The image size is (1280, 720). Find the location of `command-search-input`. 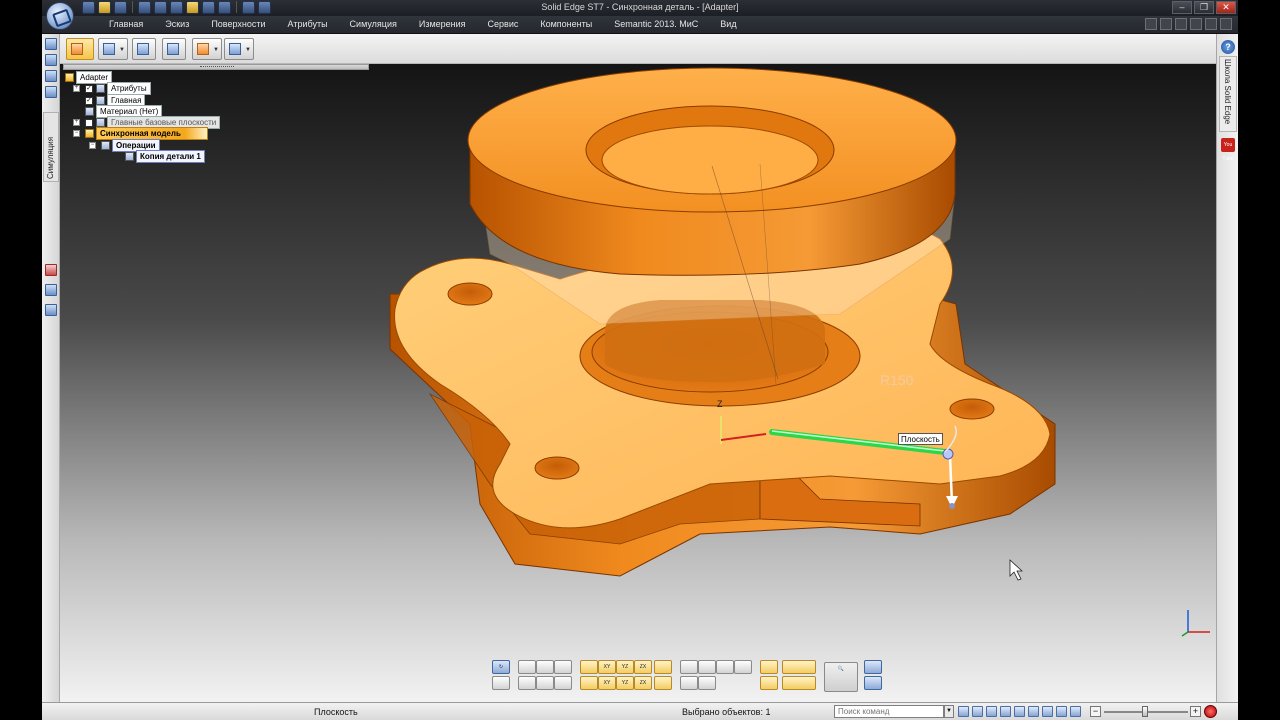

command-search-input is located at coordinates (889, 711).